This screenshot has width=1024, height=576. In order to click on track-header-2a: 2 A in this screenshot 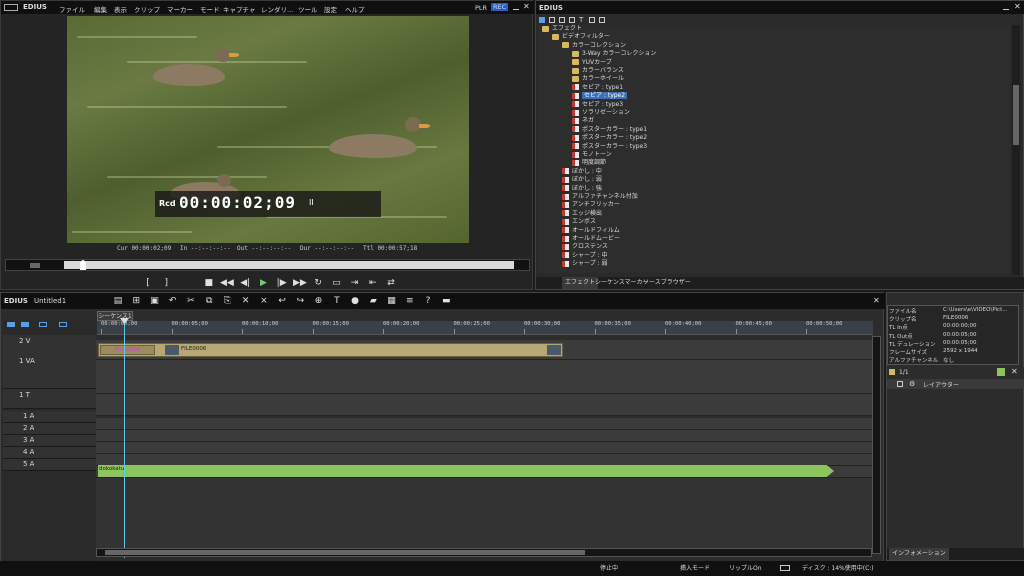, I will do `click(49, 429)`.